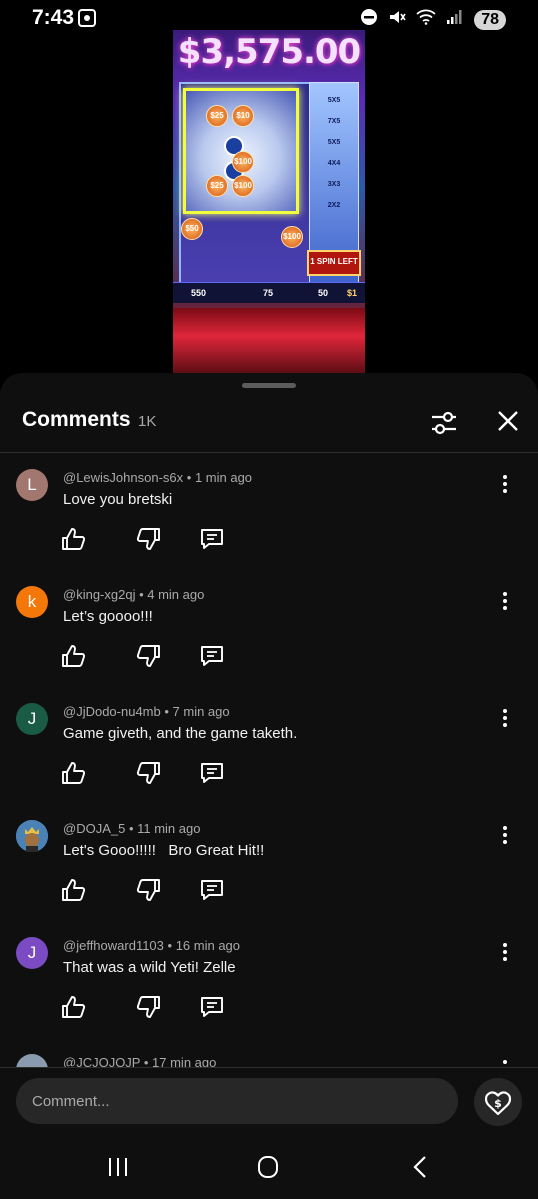 The height and width of the screenshot is (1199, 538). What do you see at coordinates (369, 19) in the screenshot?
I see `dnd-icon` at bounding box center [369, 19].